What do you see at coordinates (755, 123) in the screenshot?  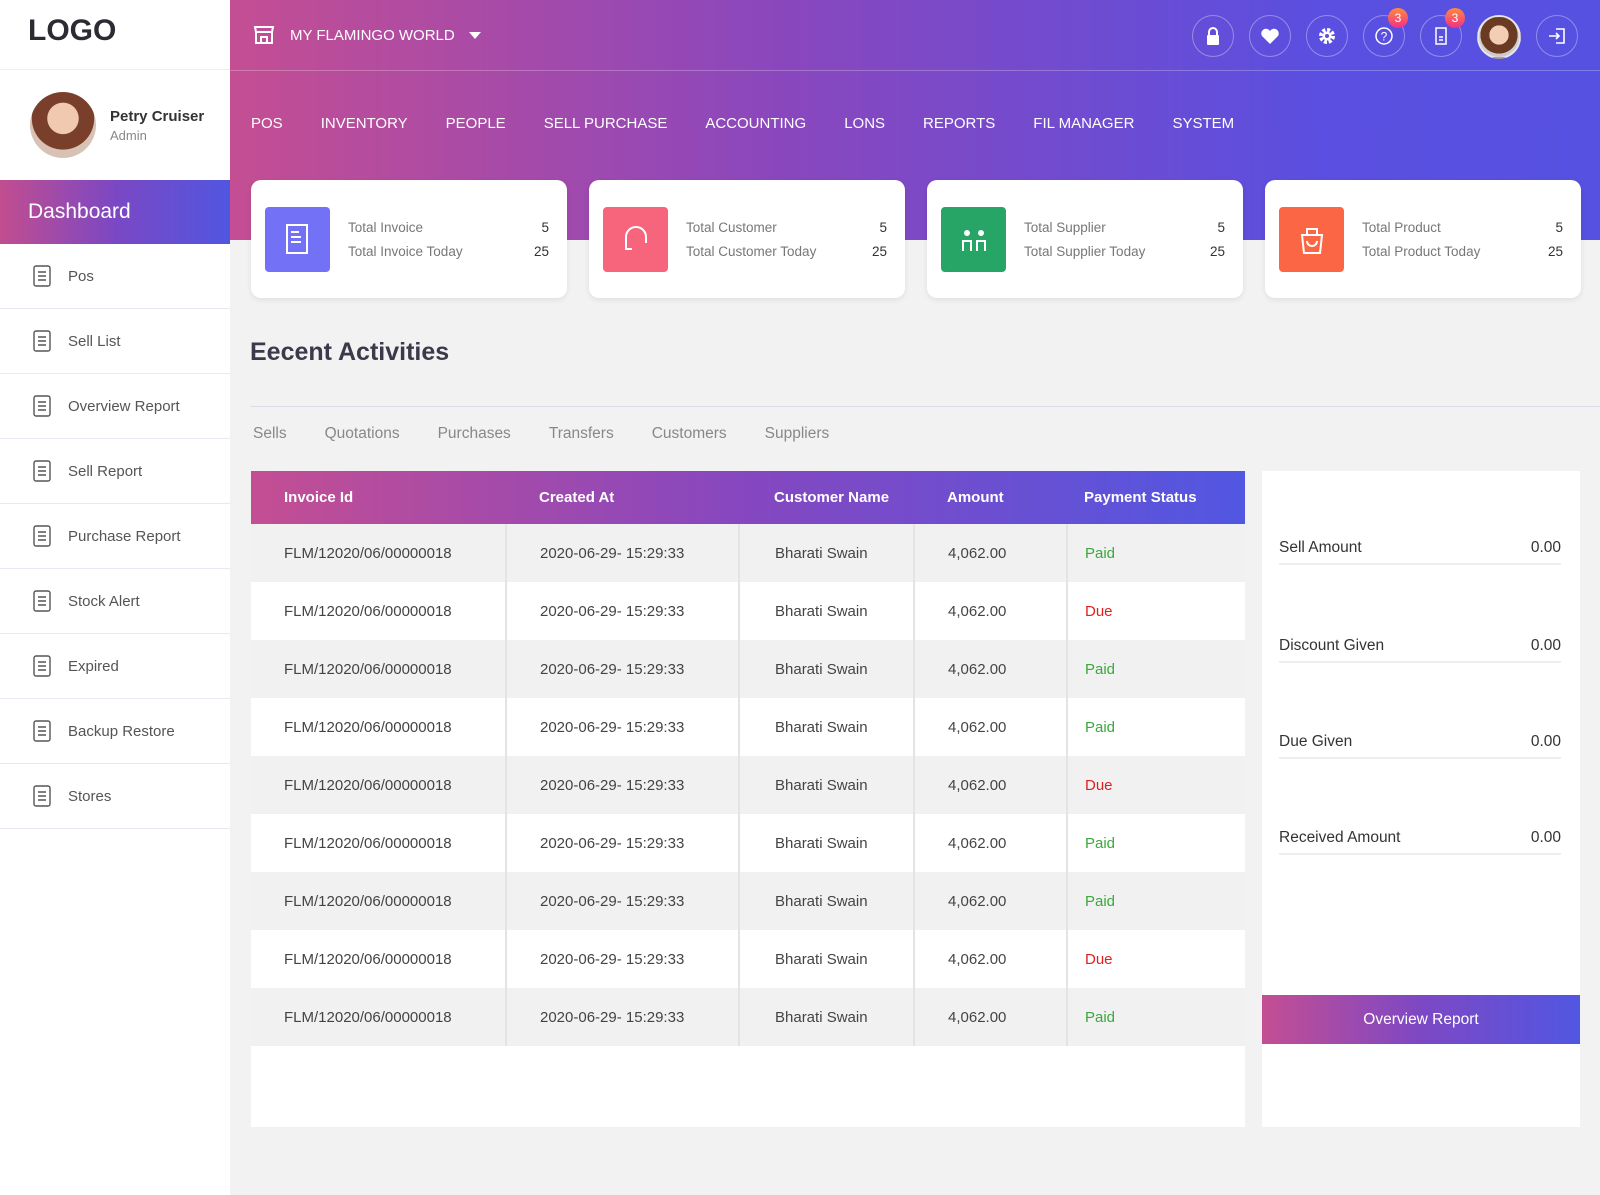 I see `nav-accounting: ACCOUNTING` at bounding box center [755, 123].